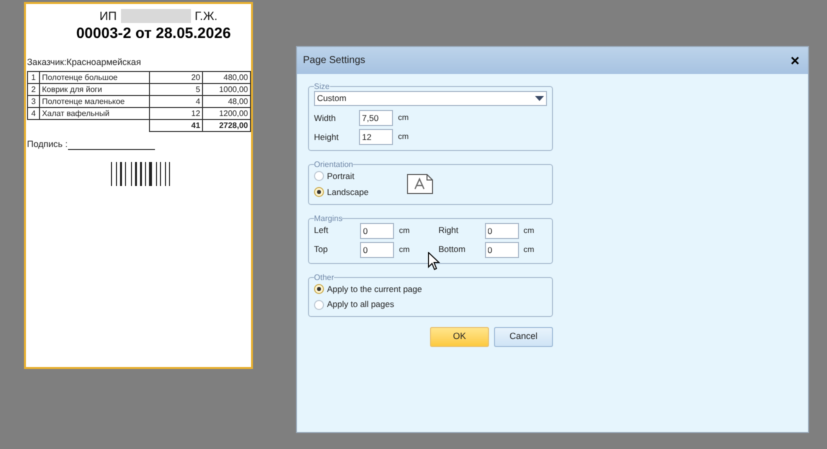 The image size is (827, 449). Describe the element at coordinates (322, 86) in the screenshot. I see `group-label: Size` at that location.